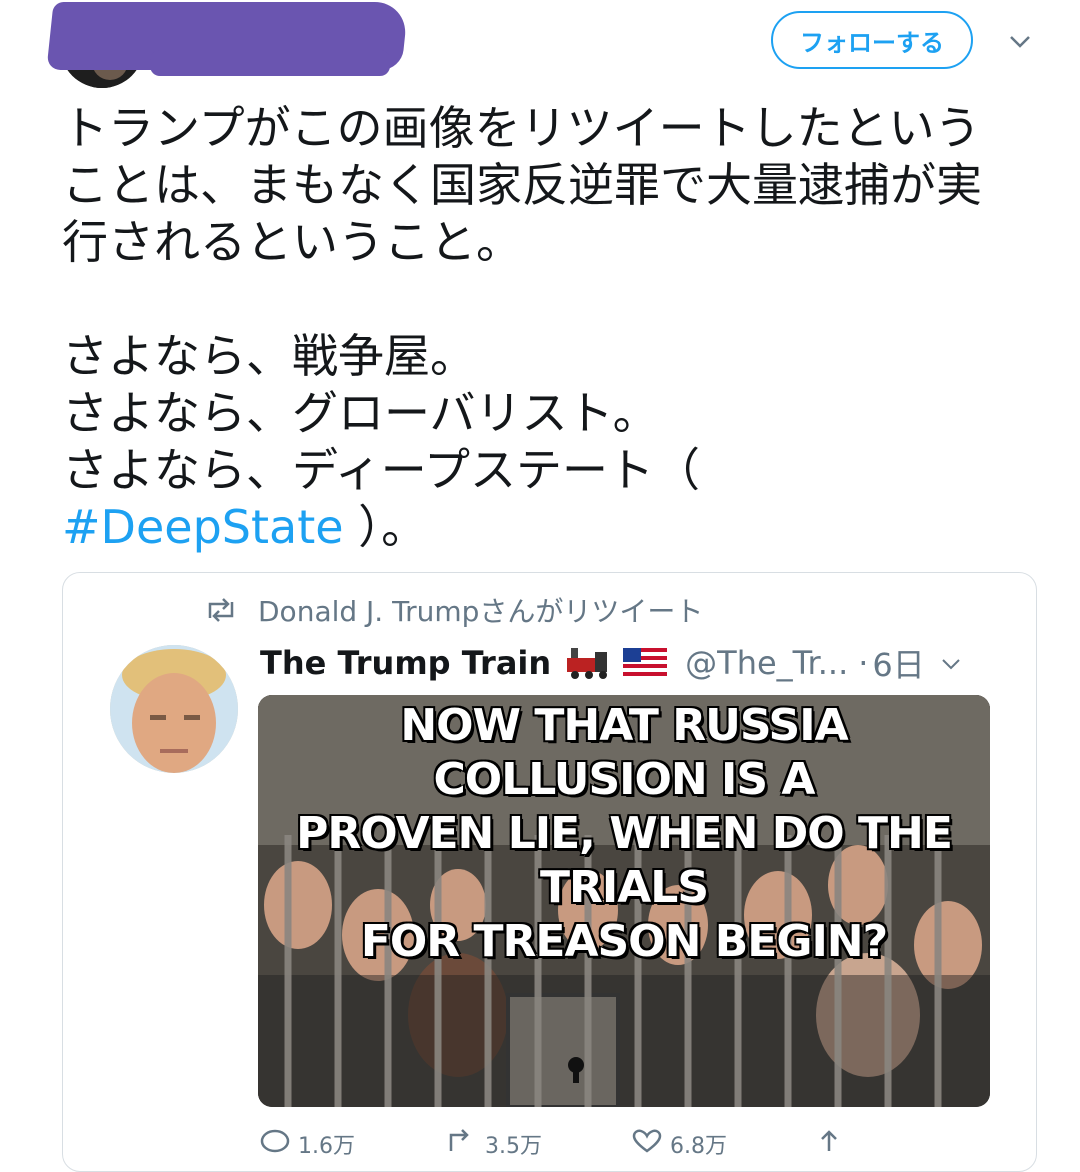 The image size is (1080, 1172). What do you see at coordinates (624, 860) in the screenshot?
I see `meme-caption-line: PROVEN LIE, WHEN DO THE TRIALS` at bounding box center [624, 860].